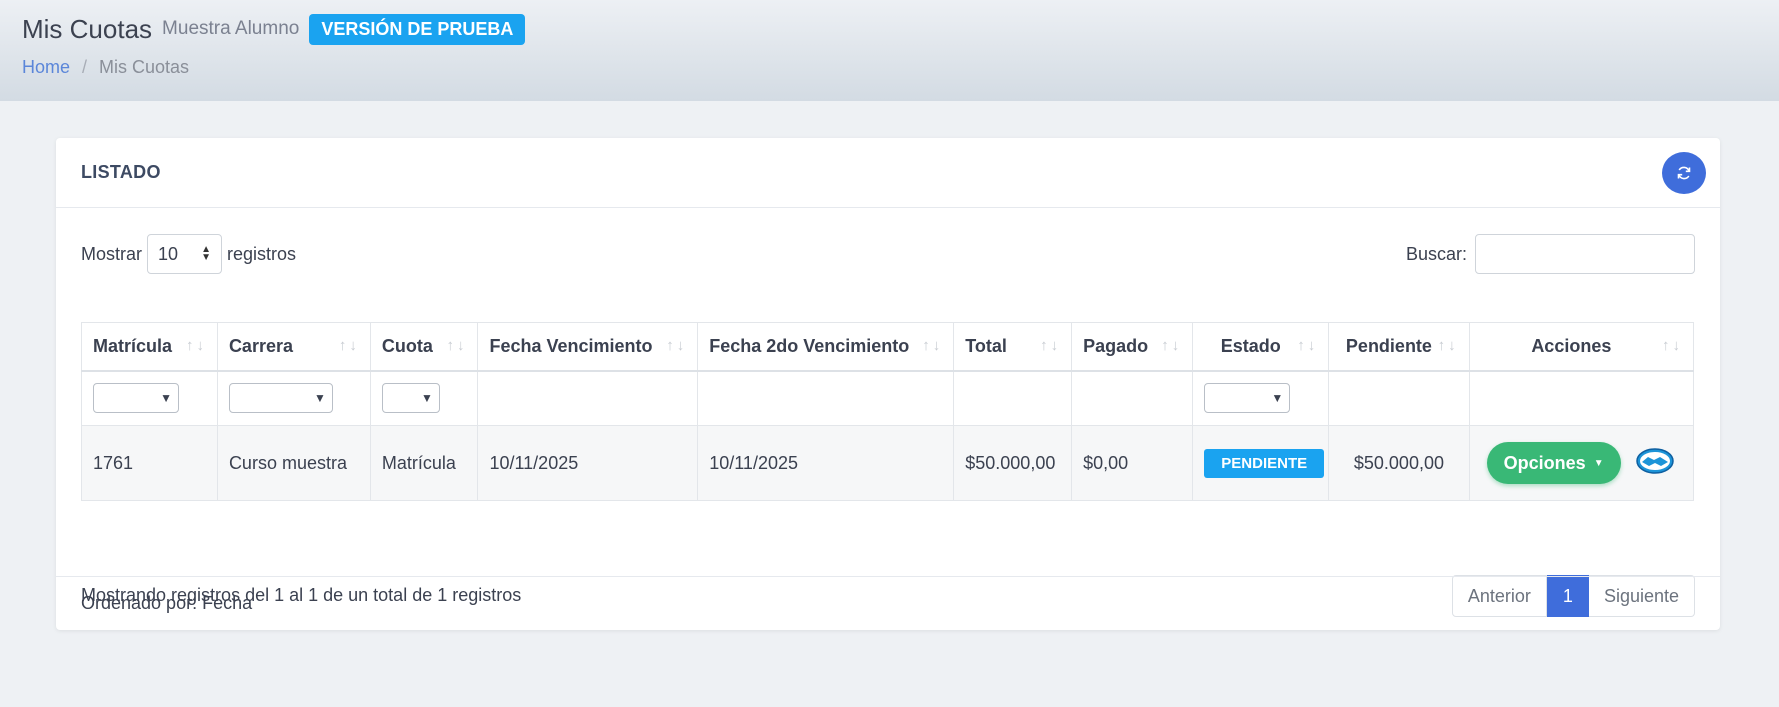 This screenshot has height=707, width=1779. I want to click on search-control: Buscar:, so click(1550, 254).